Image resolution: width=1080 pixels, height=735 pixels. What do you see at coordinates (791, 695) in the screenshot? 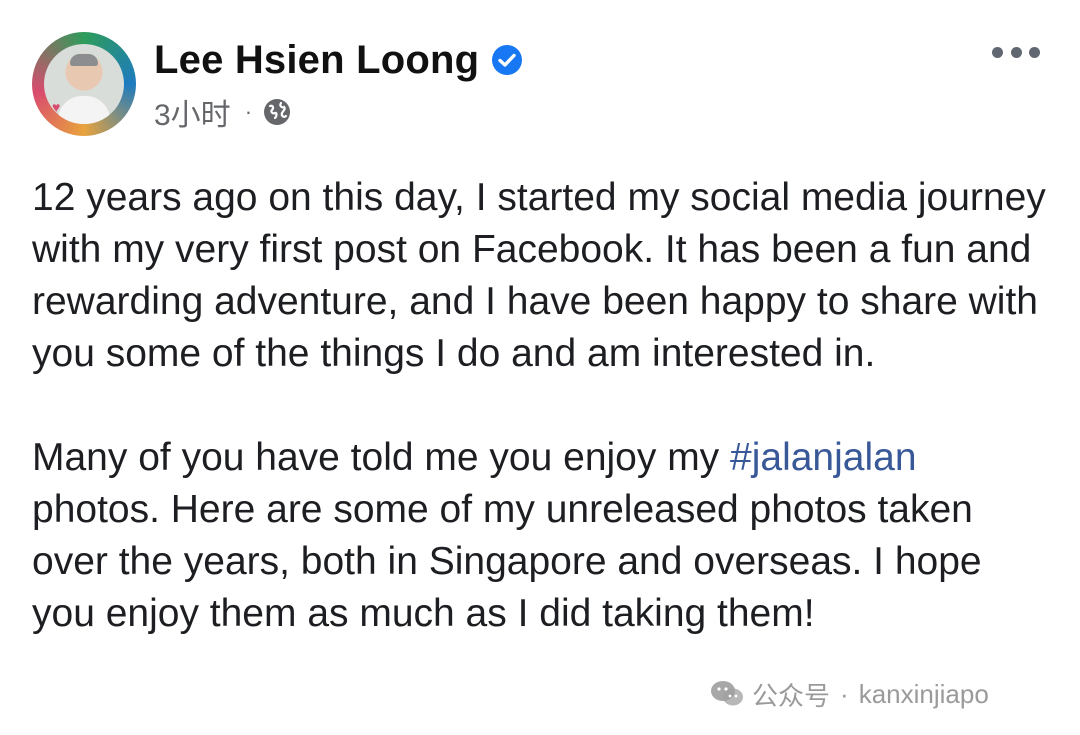
I see `watermark-label: 公众号` at bounding box center [791, 695].